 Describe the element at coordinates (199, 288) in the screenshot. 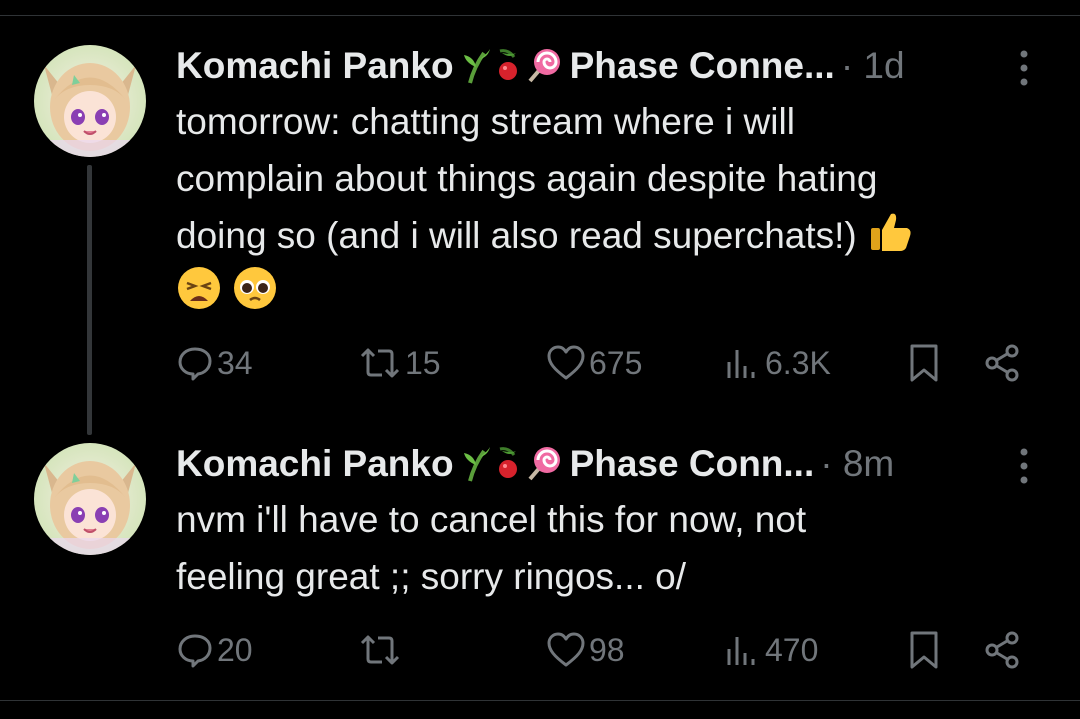

I see `weary-face-emoji` at that location.